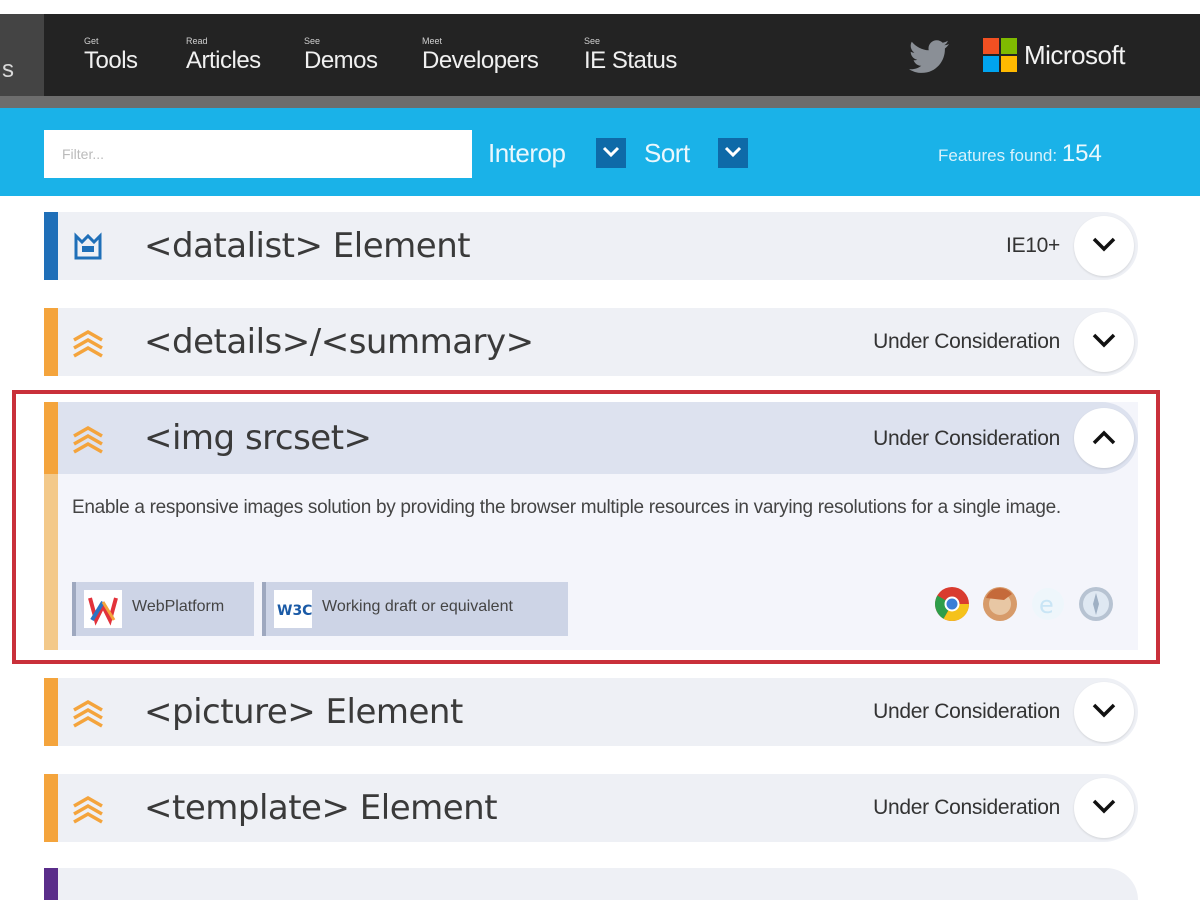  I want to click on nav-item-developers: Meet Developers, so click(480, 56).